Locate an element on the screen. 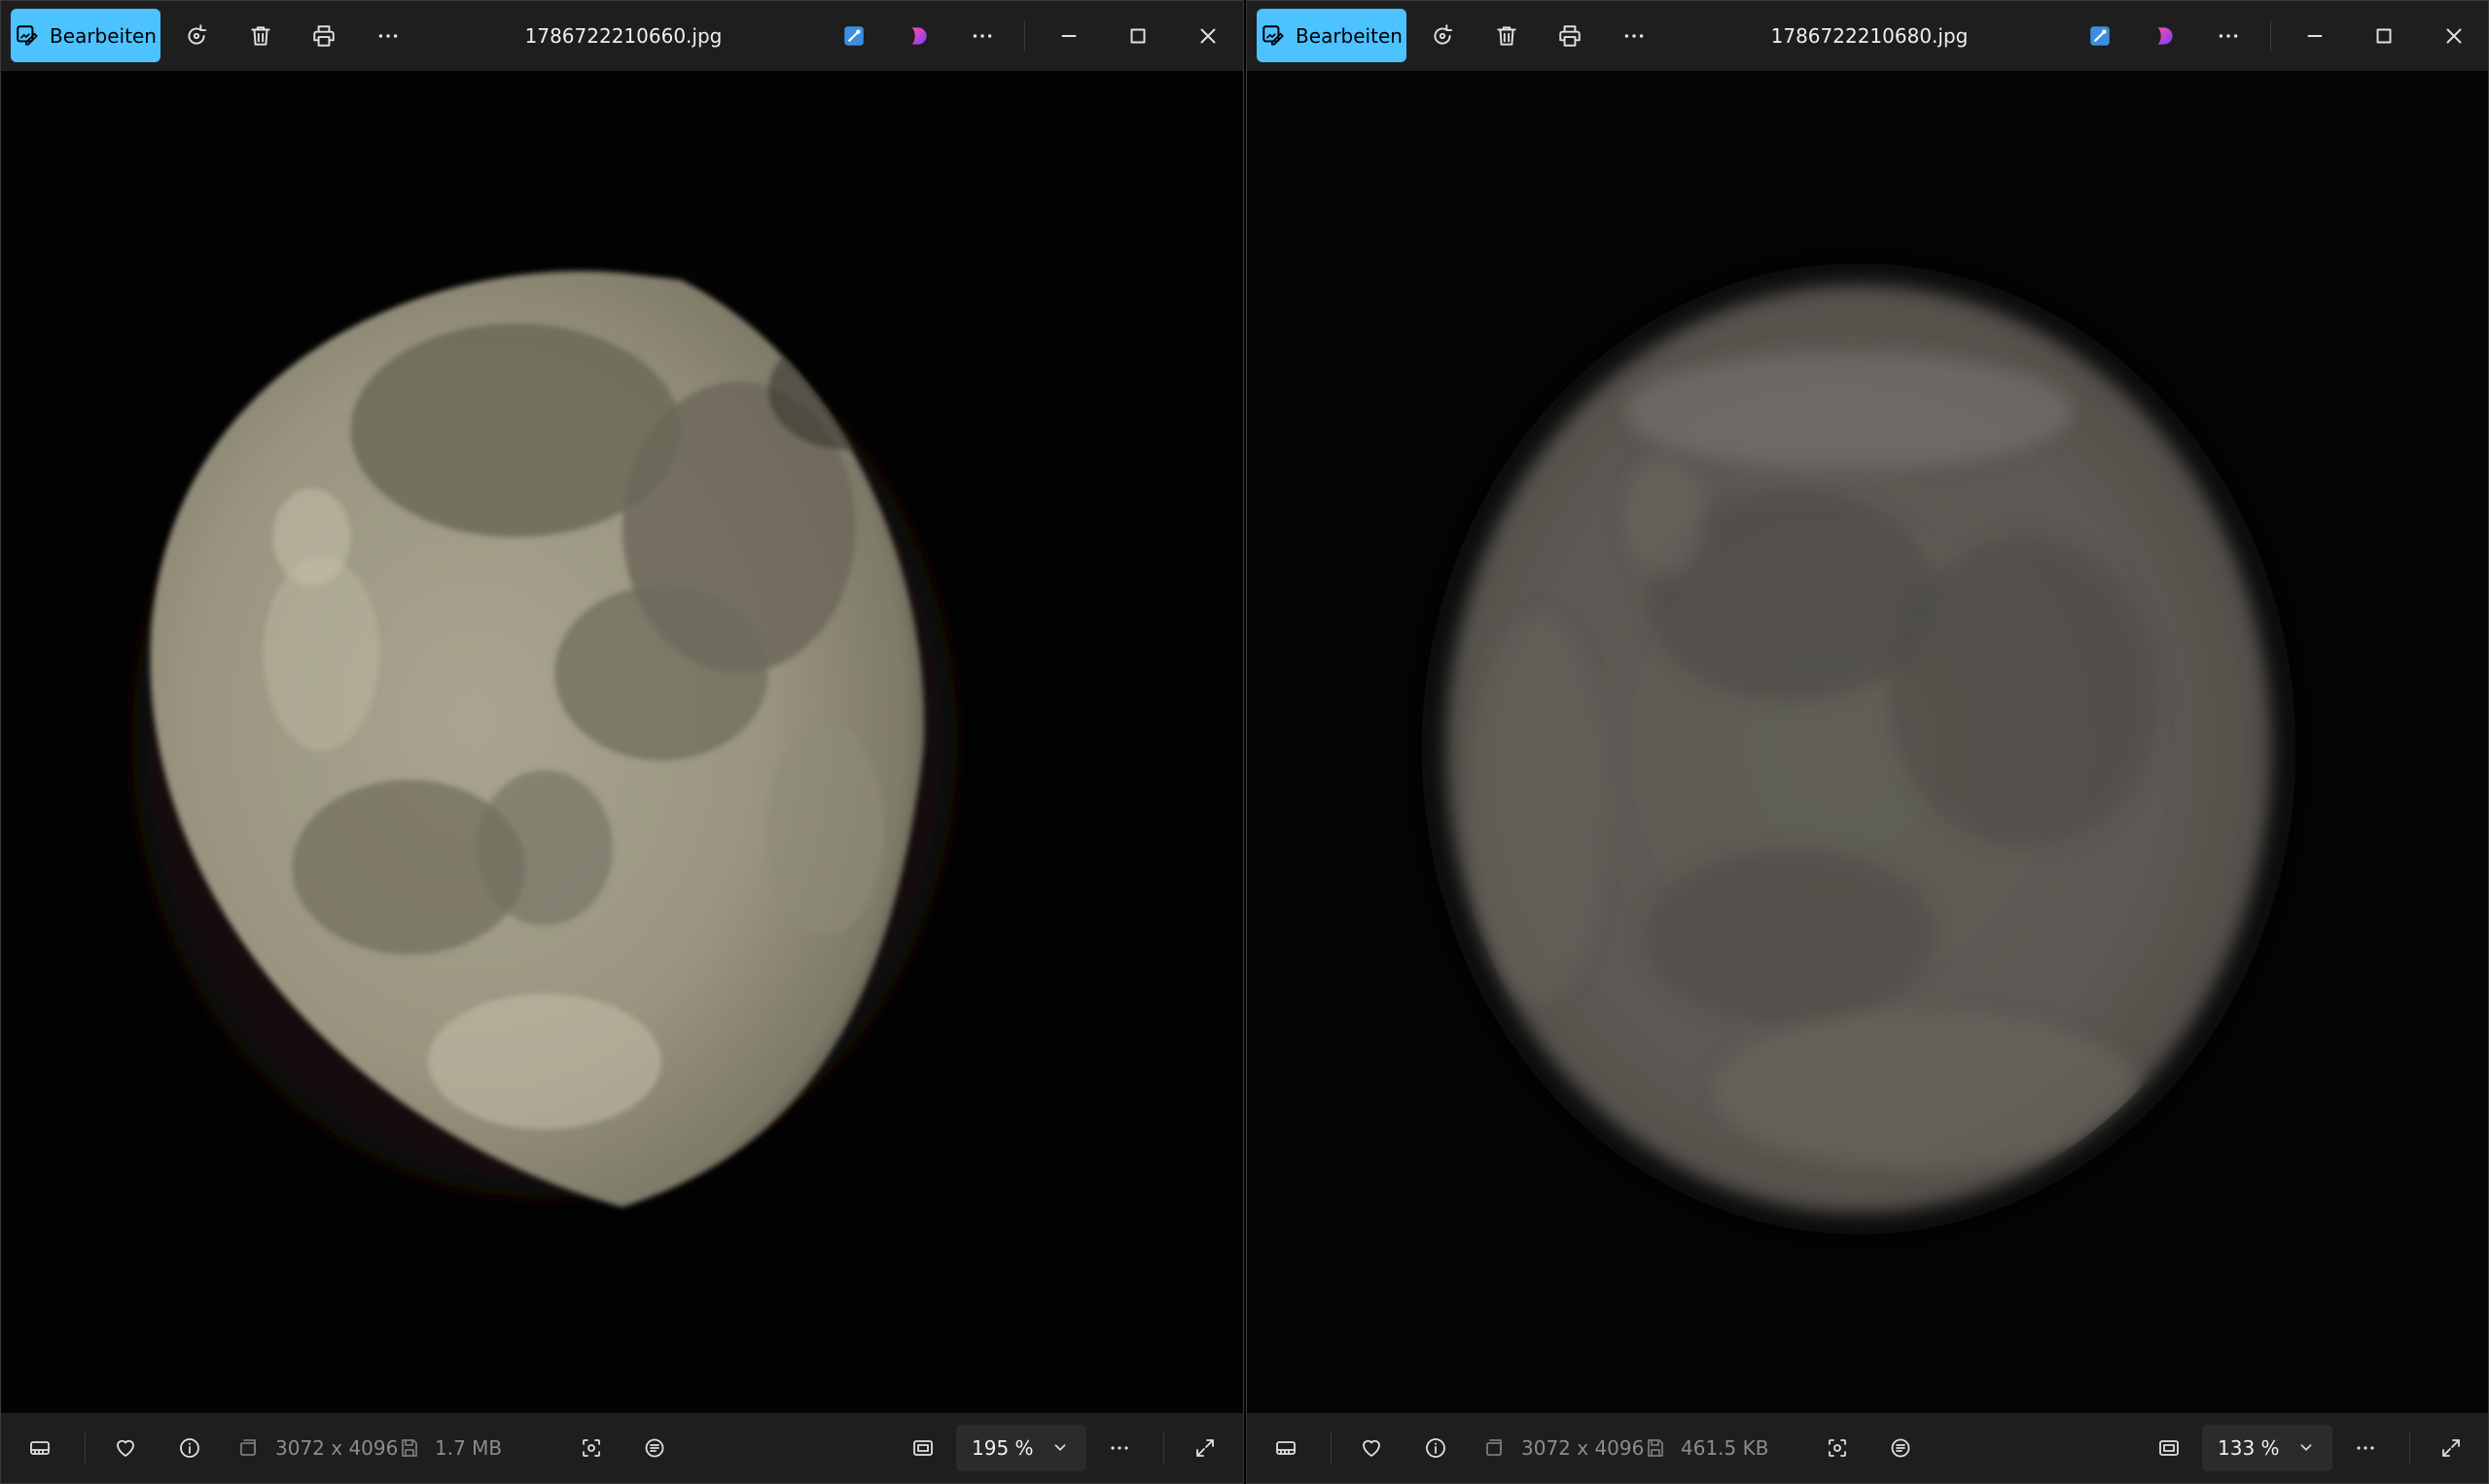  file-size: 461.5 KB is located at coordinates (1725, 1448).